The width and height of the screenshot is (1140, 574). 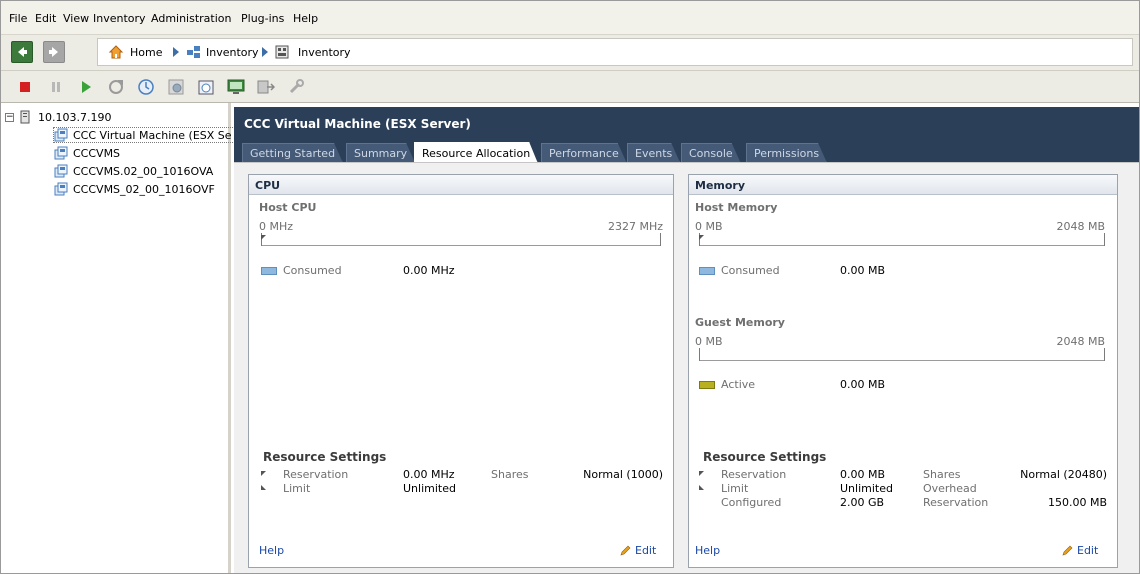 I want to click on memory-limit-label: Limit, so click(x=735, y=488).